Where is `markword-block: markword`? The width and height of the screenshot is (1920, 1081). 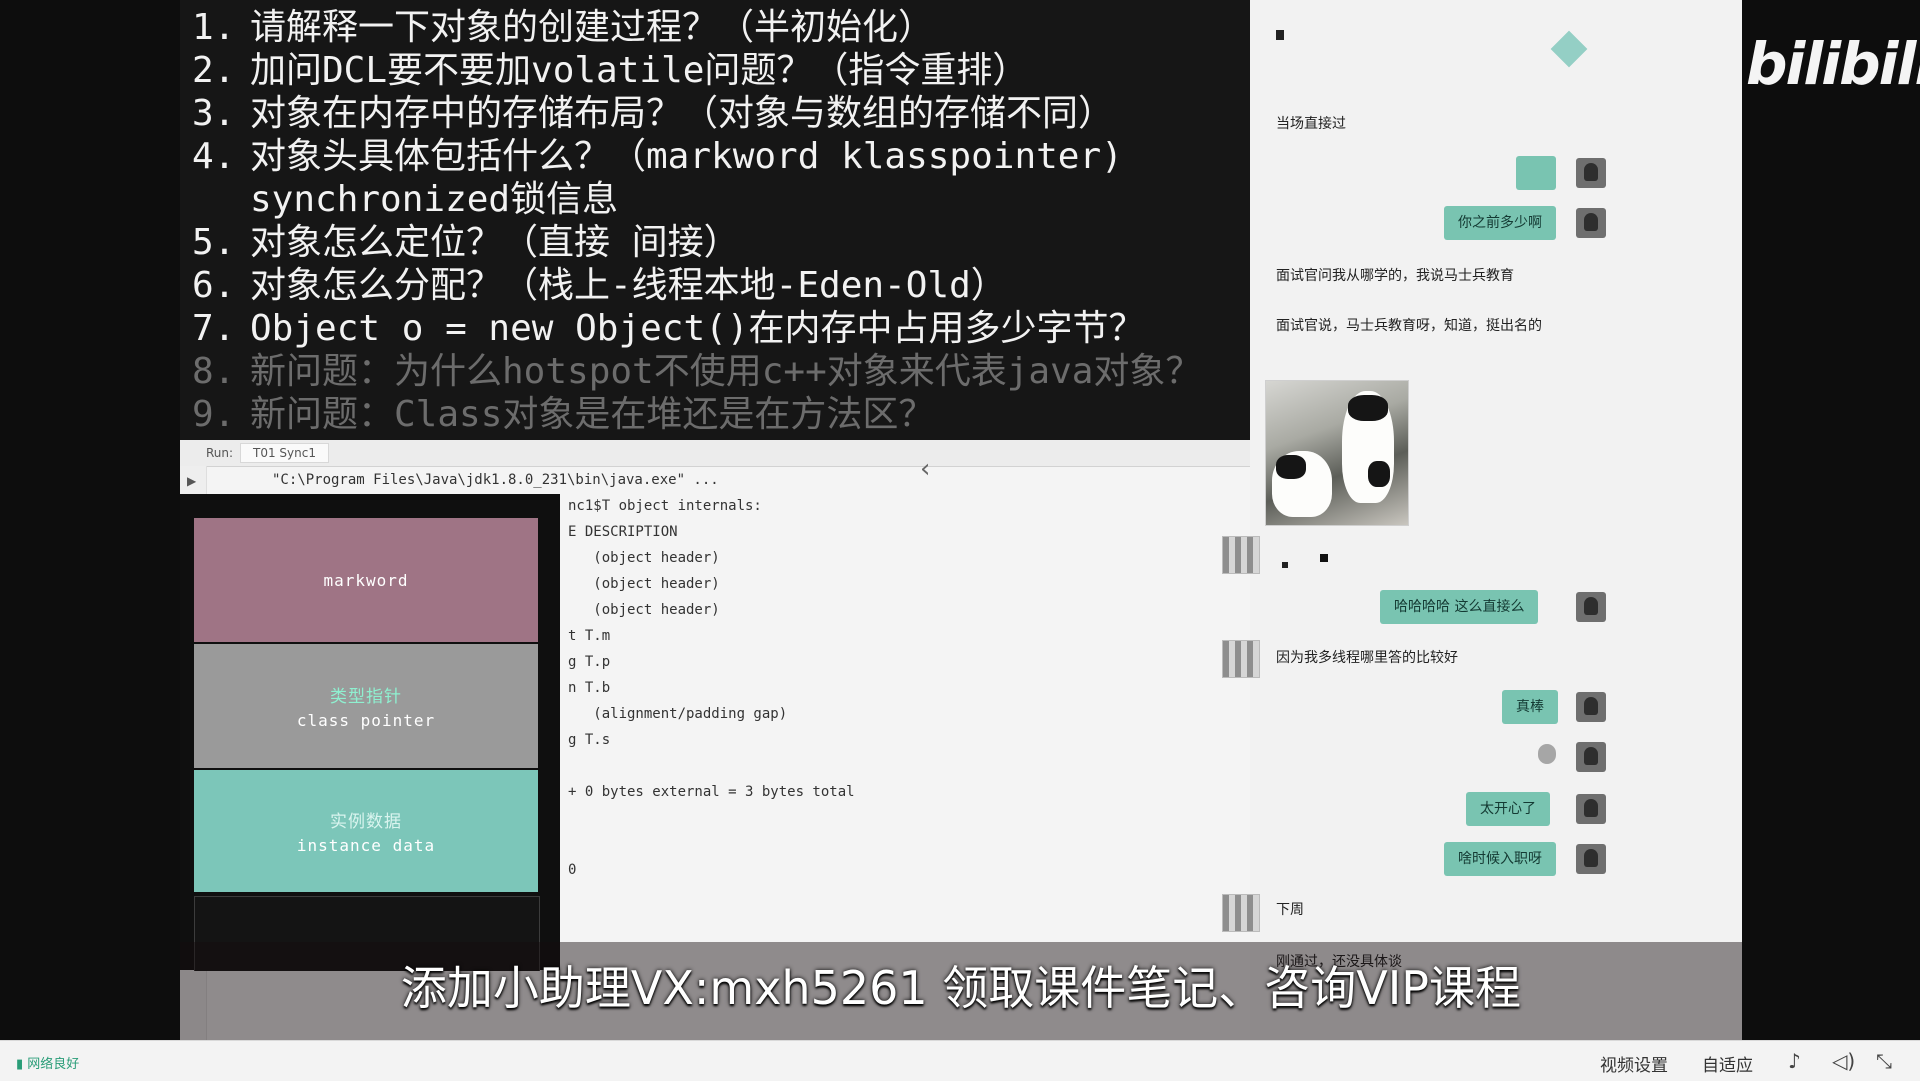
markword-block: markword is located at coordinates (366, 580).